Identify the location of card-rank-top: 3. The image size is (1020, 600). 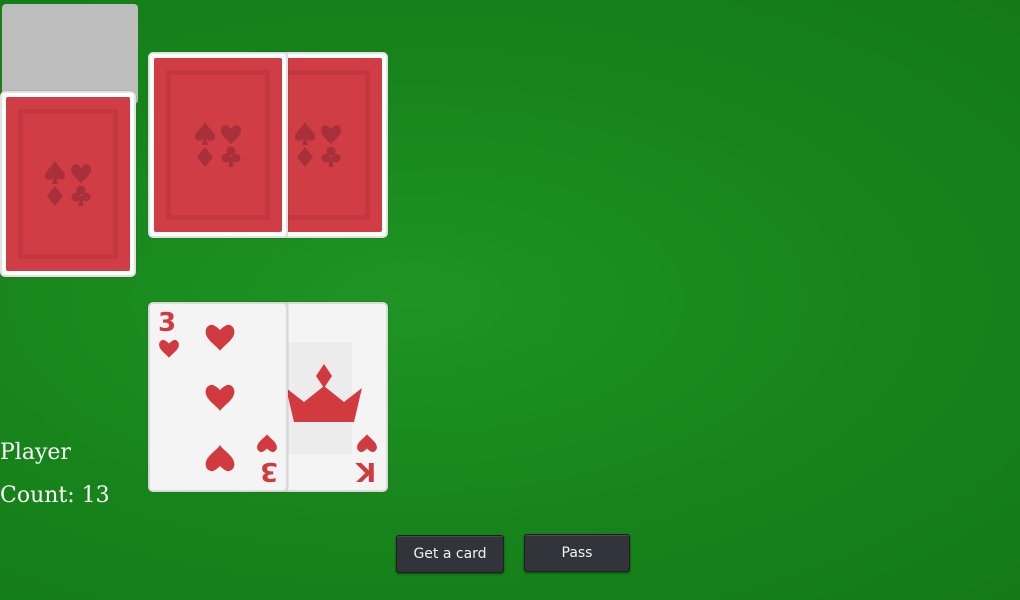
(167, 323).